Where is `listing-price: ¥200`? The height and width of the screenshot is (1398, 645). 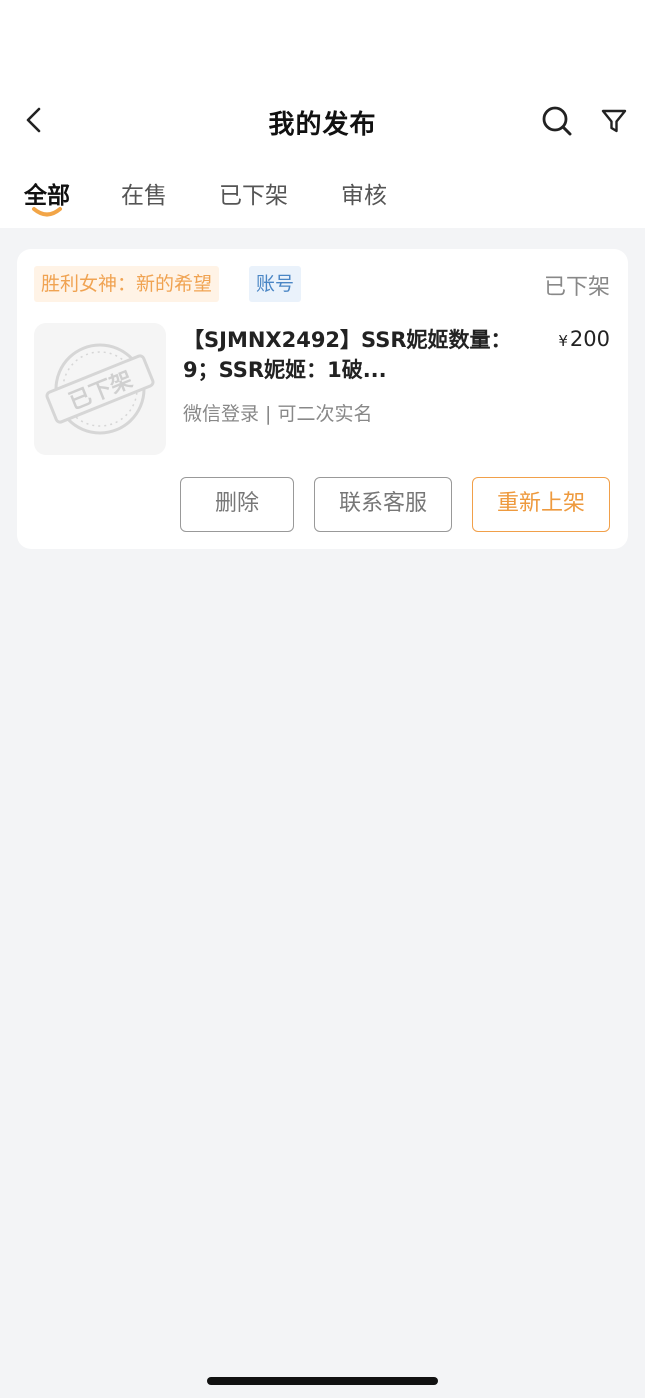
listing-price: ¥200 is located at coordinates (584, 339).